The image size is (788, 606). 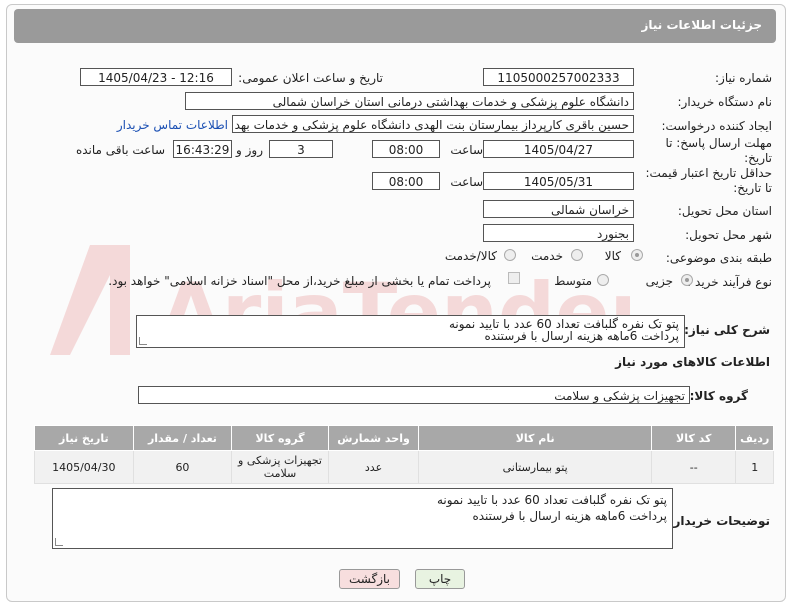 What do you see at coordinates (280, 438) in the screenshot?
I see `col-group: گروه کالا` at bounding box center [280, 438].